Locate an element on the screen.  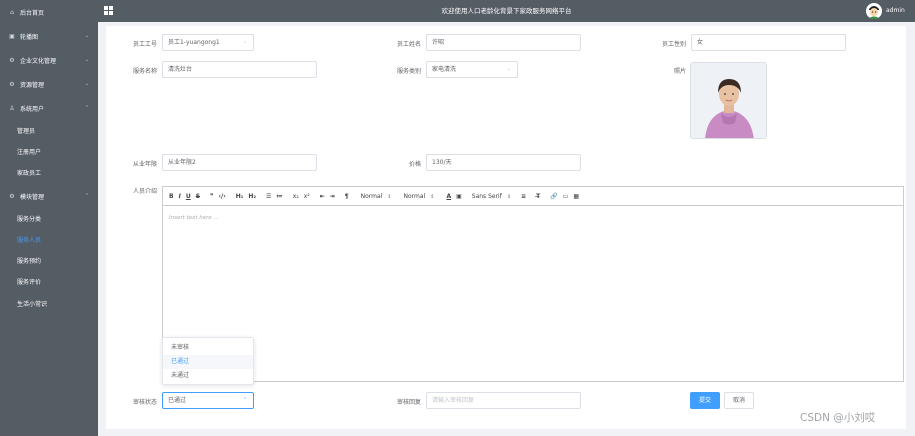
font-select: Sans Serif ⇕ is located at coordinates (491, 196).